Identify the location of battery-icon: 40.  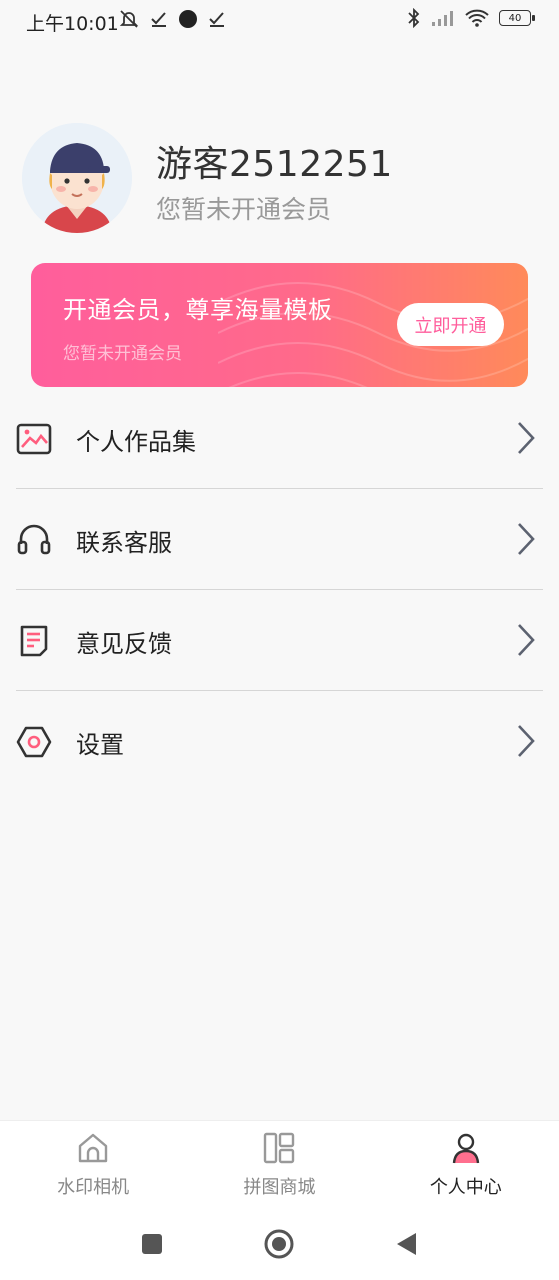
(517, 18).